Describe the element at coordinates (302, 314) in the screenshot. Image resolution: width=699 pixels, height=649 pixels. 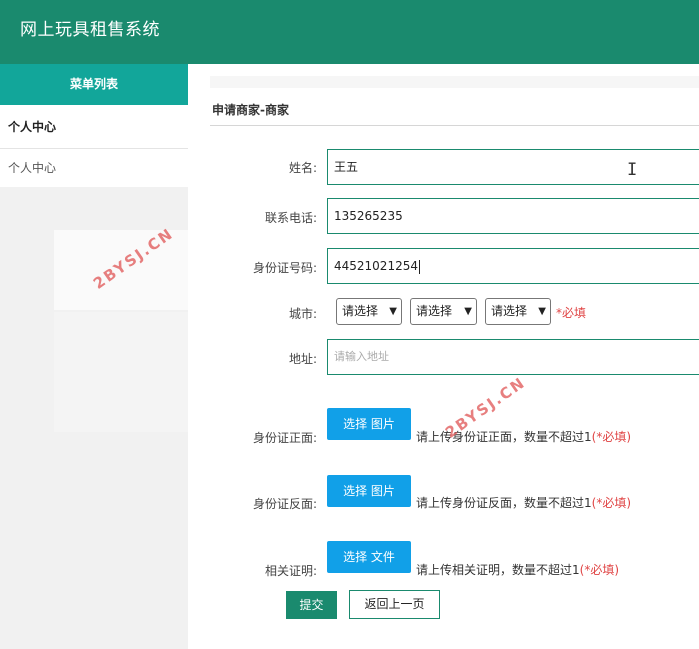
I see `city-label: 城市:` at that location.